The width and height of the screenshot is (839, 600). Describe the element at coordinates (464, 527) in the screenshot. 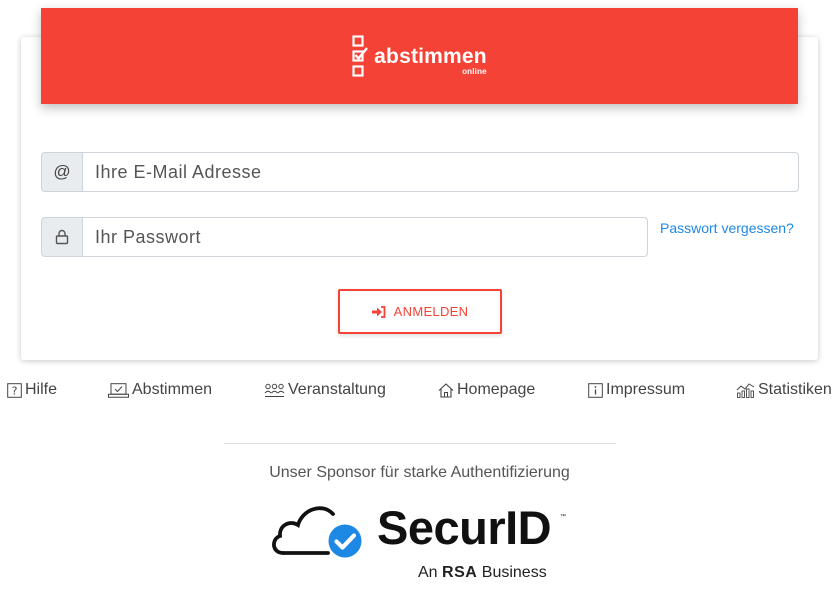

I see `securid-wordmark: SecurID` at that location.